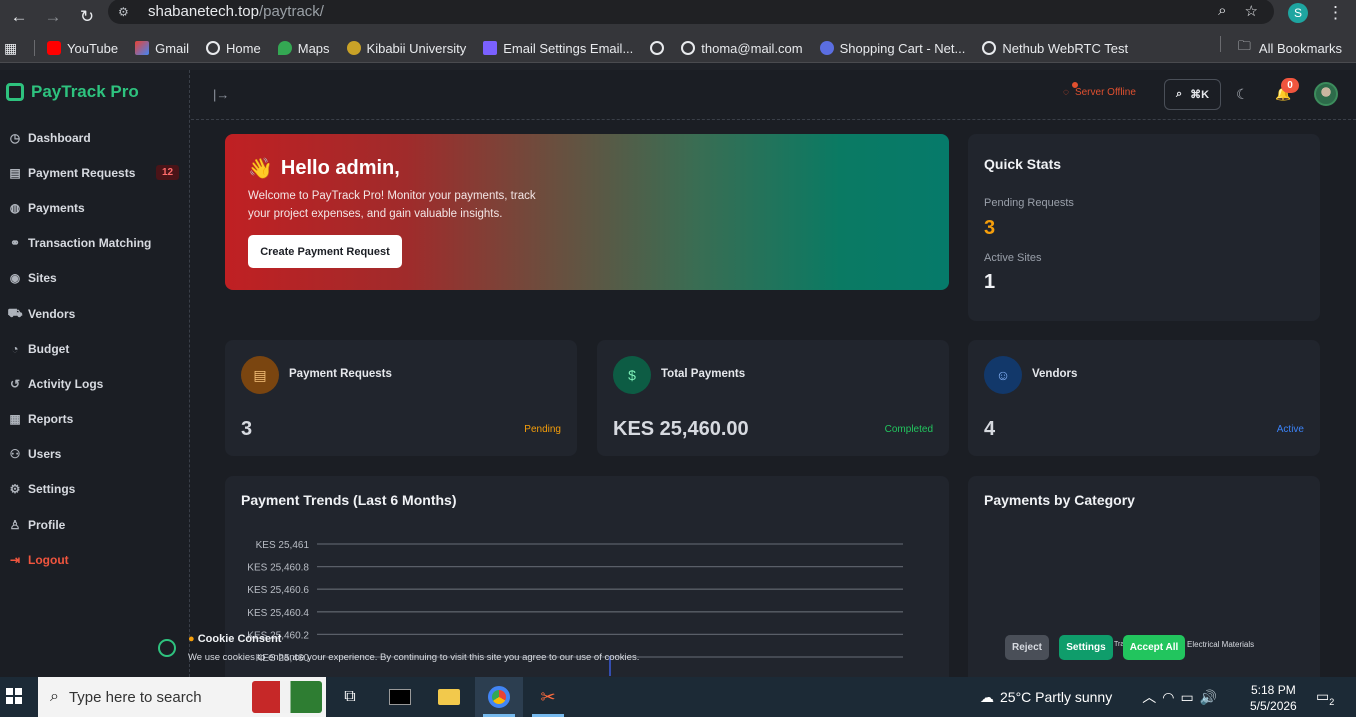 The image size is (1356, 717). Describe the element at coordinates (94, 207) in the screenshot. I see `sidebar-item-payments: ◍ Payments` at that location.